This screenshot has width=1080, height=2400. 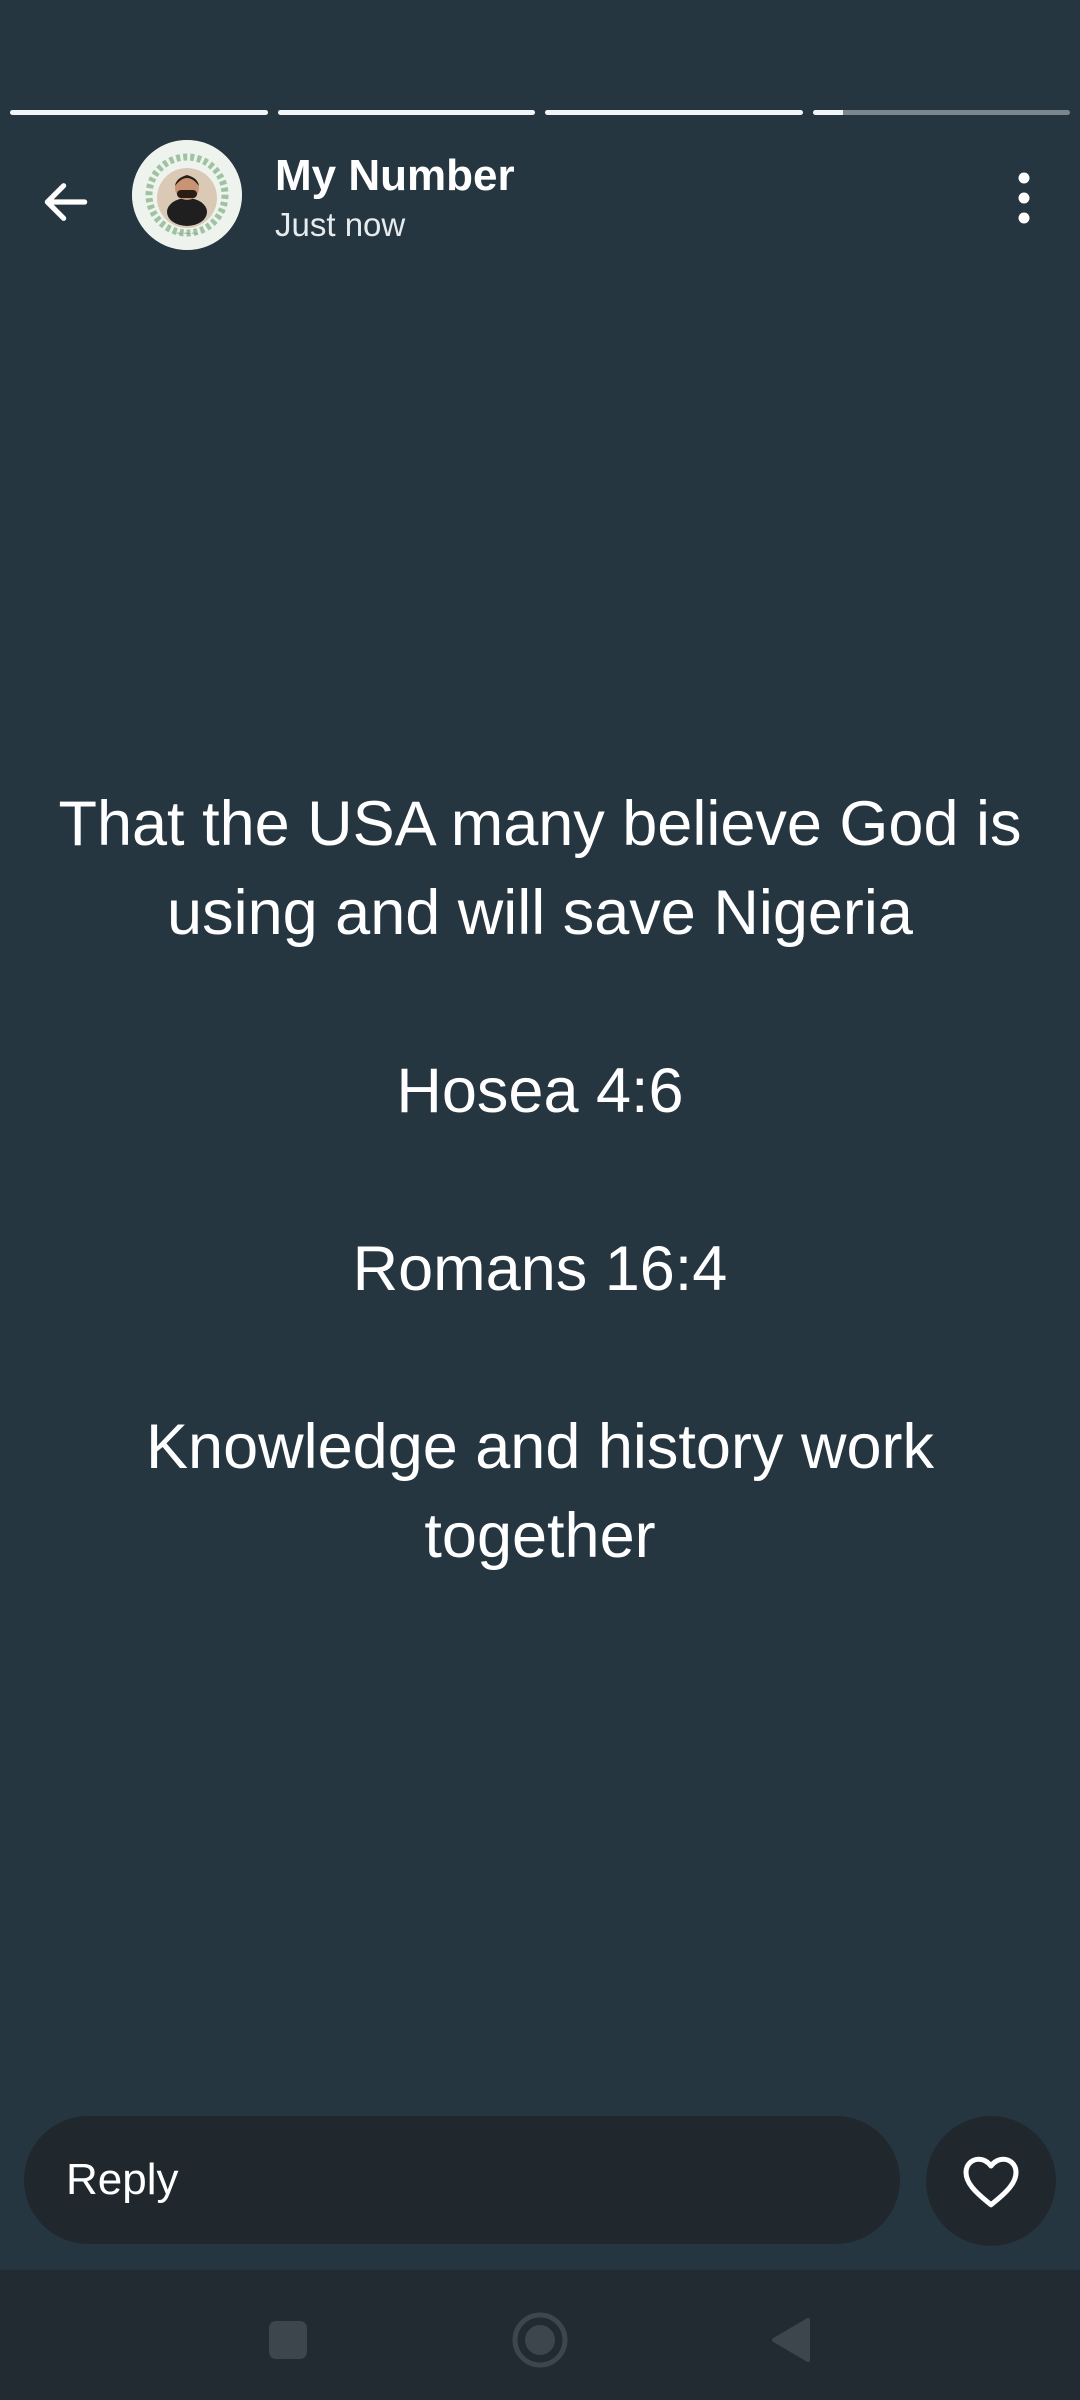 What do you see at coordinates (540, 1491) in the screenshot?
I see `status-paragraph: Knowledge and history work together` at bounding box center [540, 1491].